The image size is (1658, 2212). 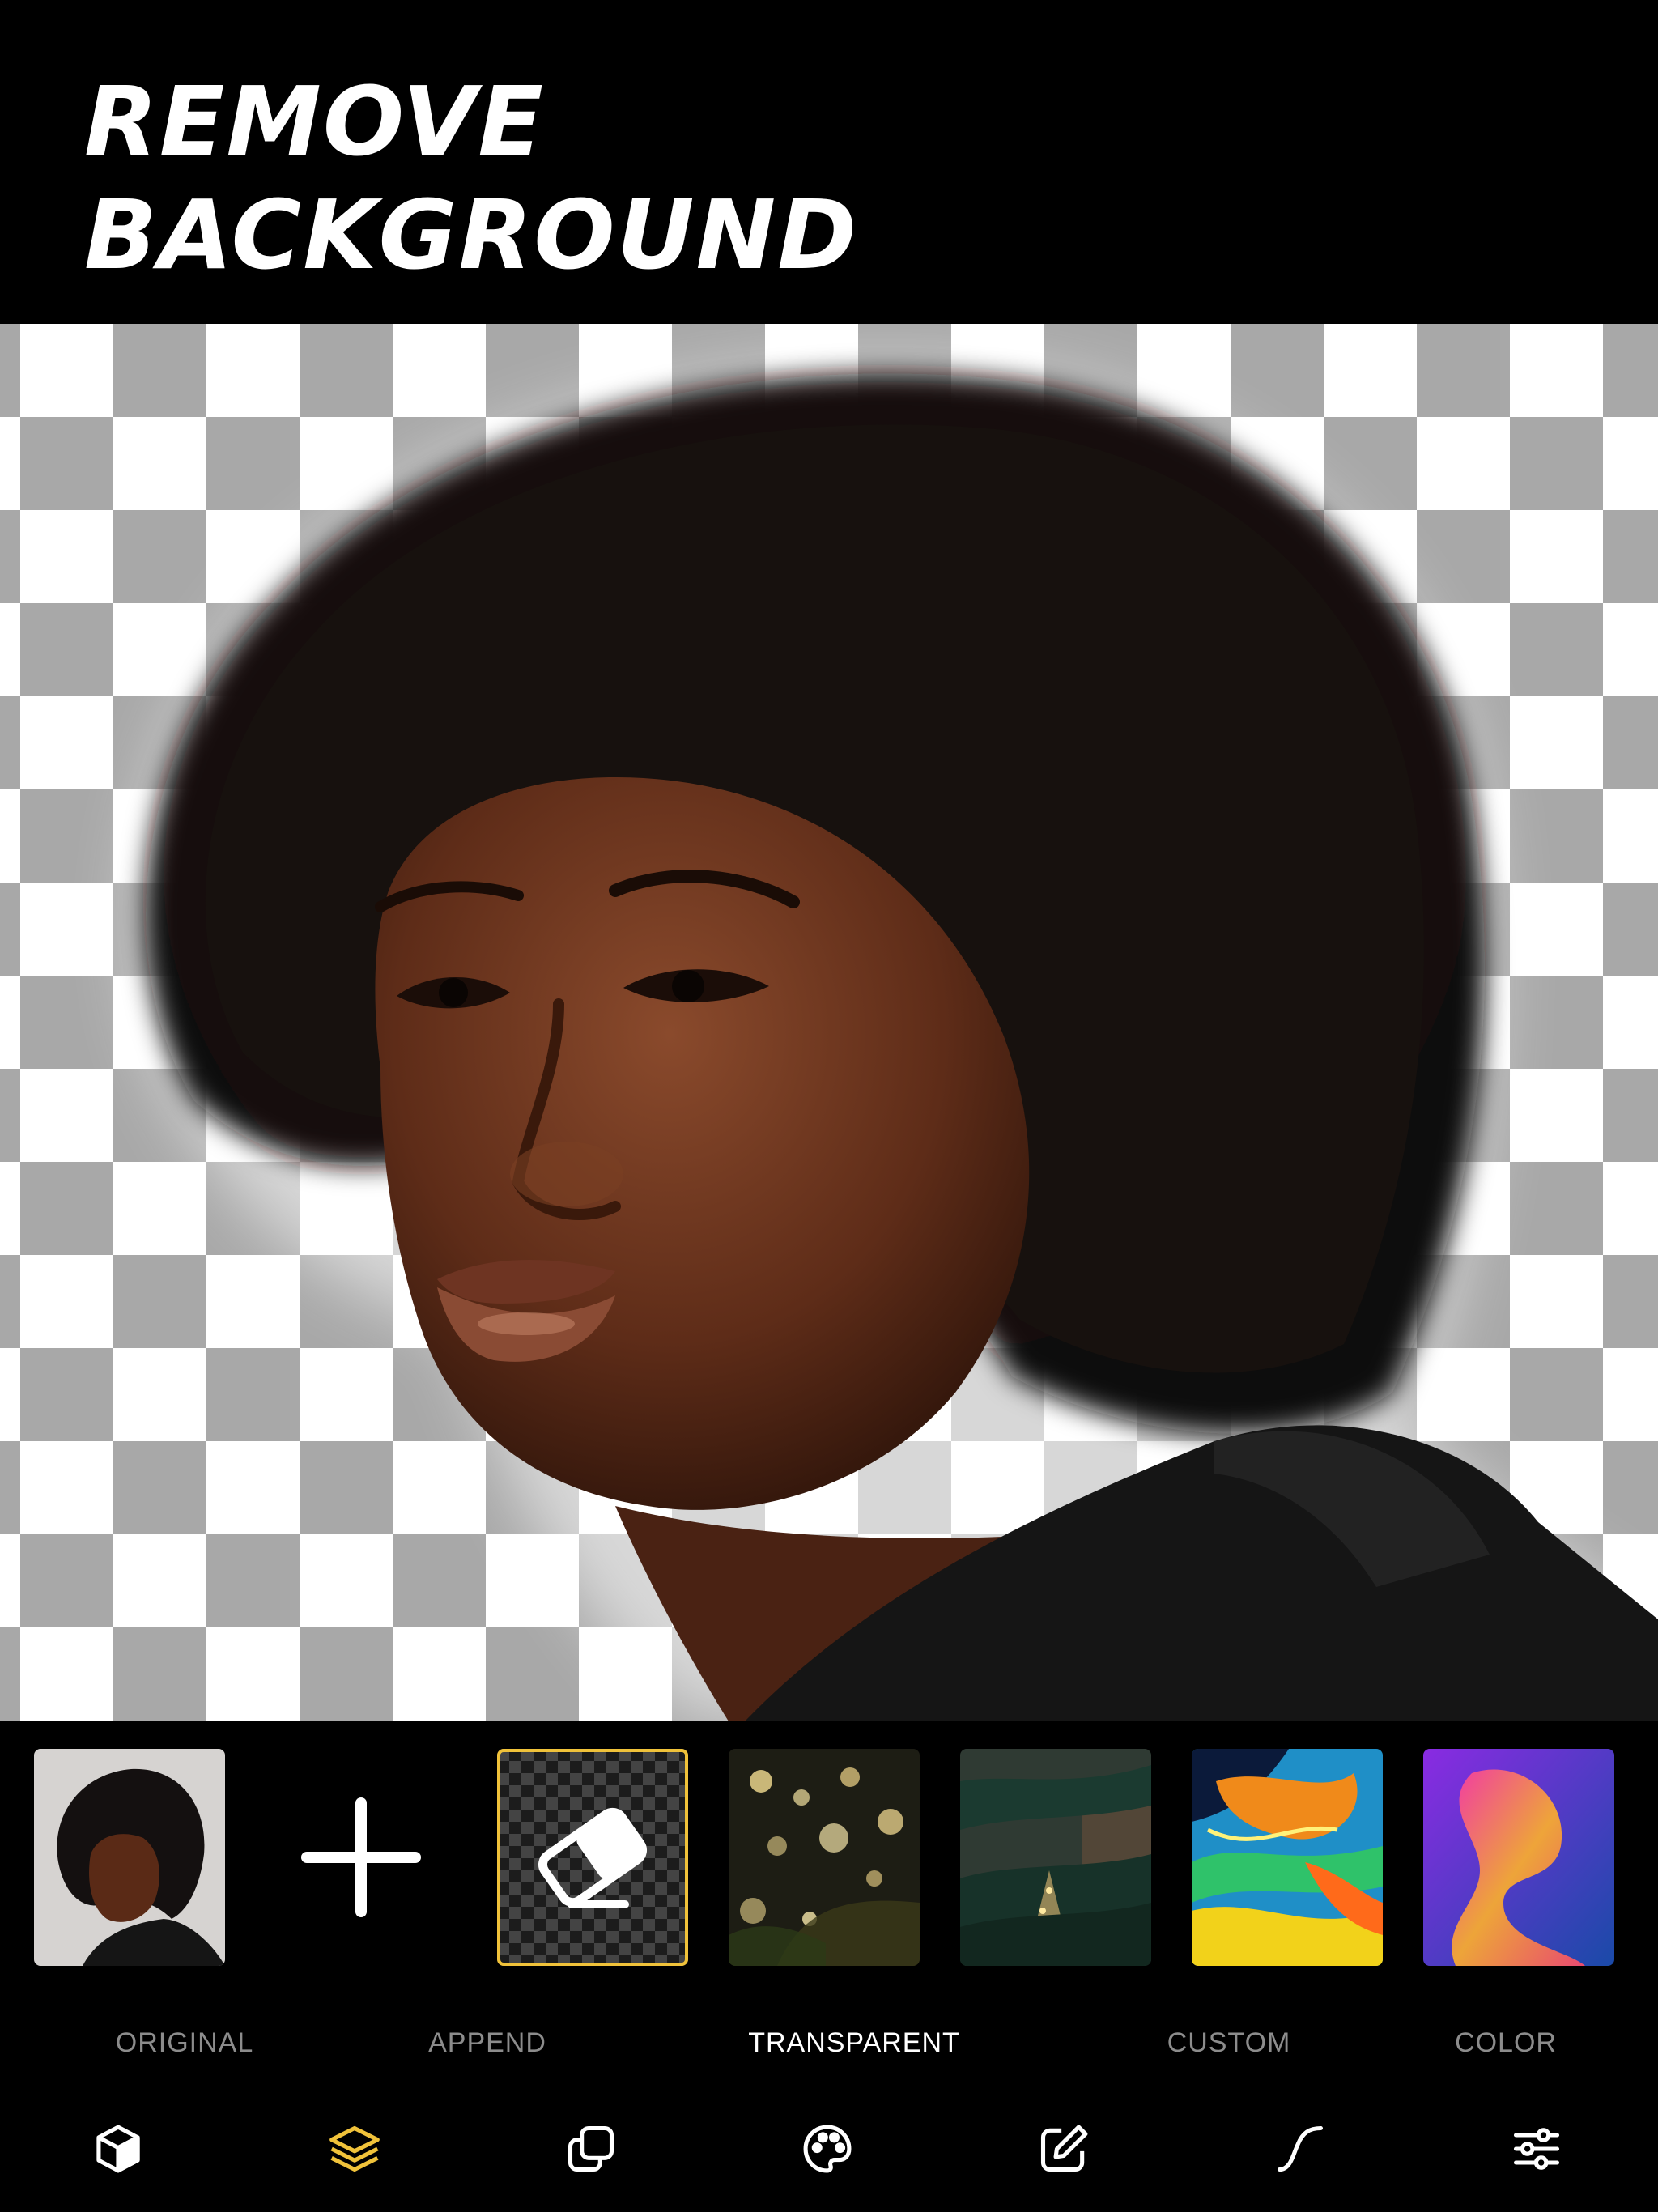 I want to click on cube-icon, so click(x=118, y=2149).